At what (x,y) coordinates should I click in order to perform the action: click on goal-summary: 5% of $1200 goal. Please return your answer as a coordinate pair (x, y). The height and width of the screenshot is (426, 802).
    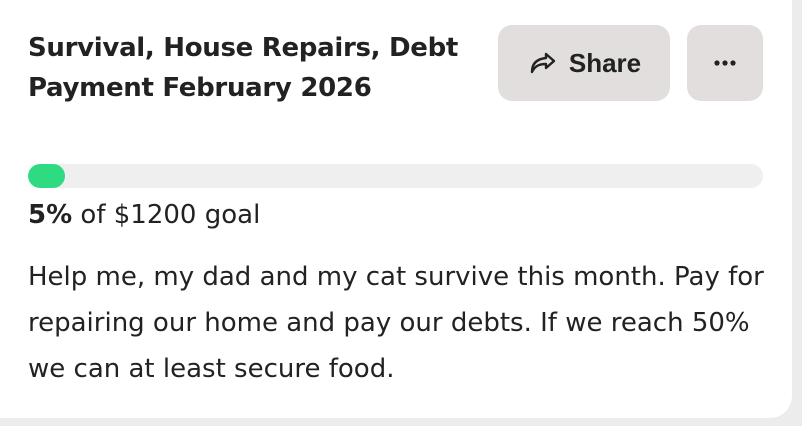
    Looking at the image, I should click on (144, 215).